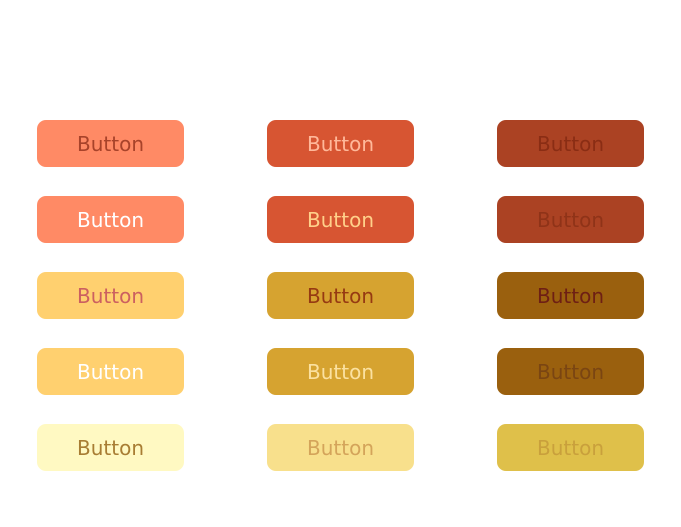  Describe the element at coordinates (340, 371) in the screenshot. I see `button-r4-c2: Button` at that location.